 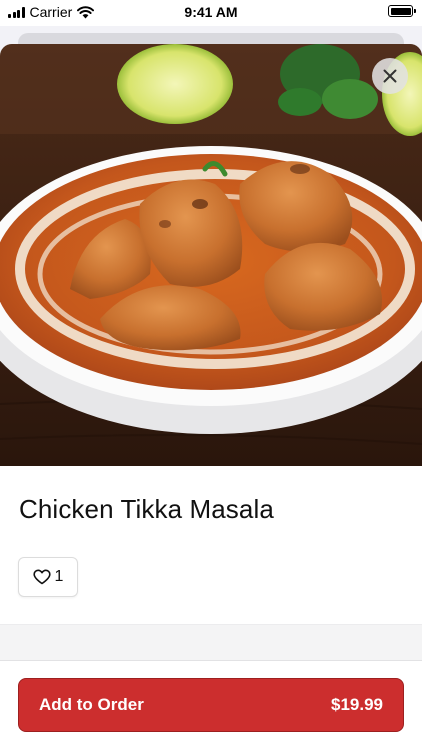 I want to click on like-button: 1, so click(x=48, y=577).